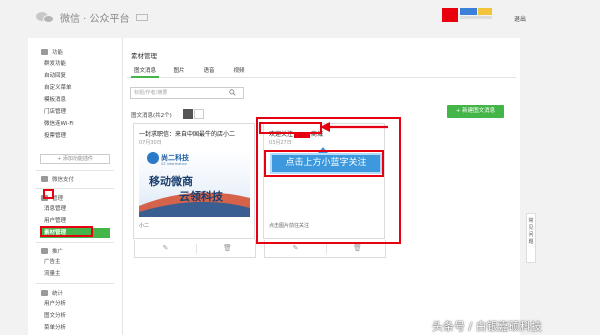  I want to click on sidebar-section-title: 统计, so click(58, 293).